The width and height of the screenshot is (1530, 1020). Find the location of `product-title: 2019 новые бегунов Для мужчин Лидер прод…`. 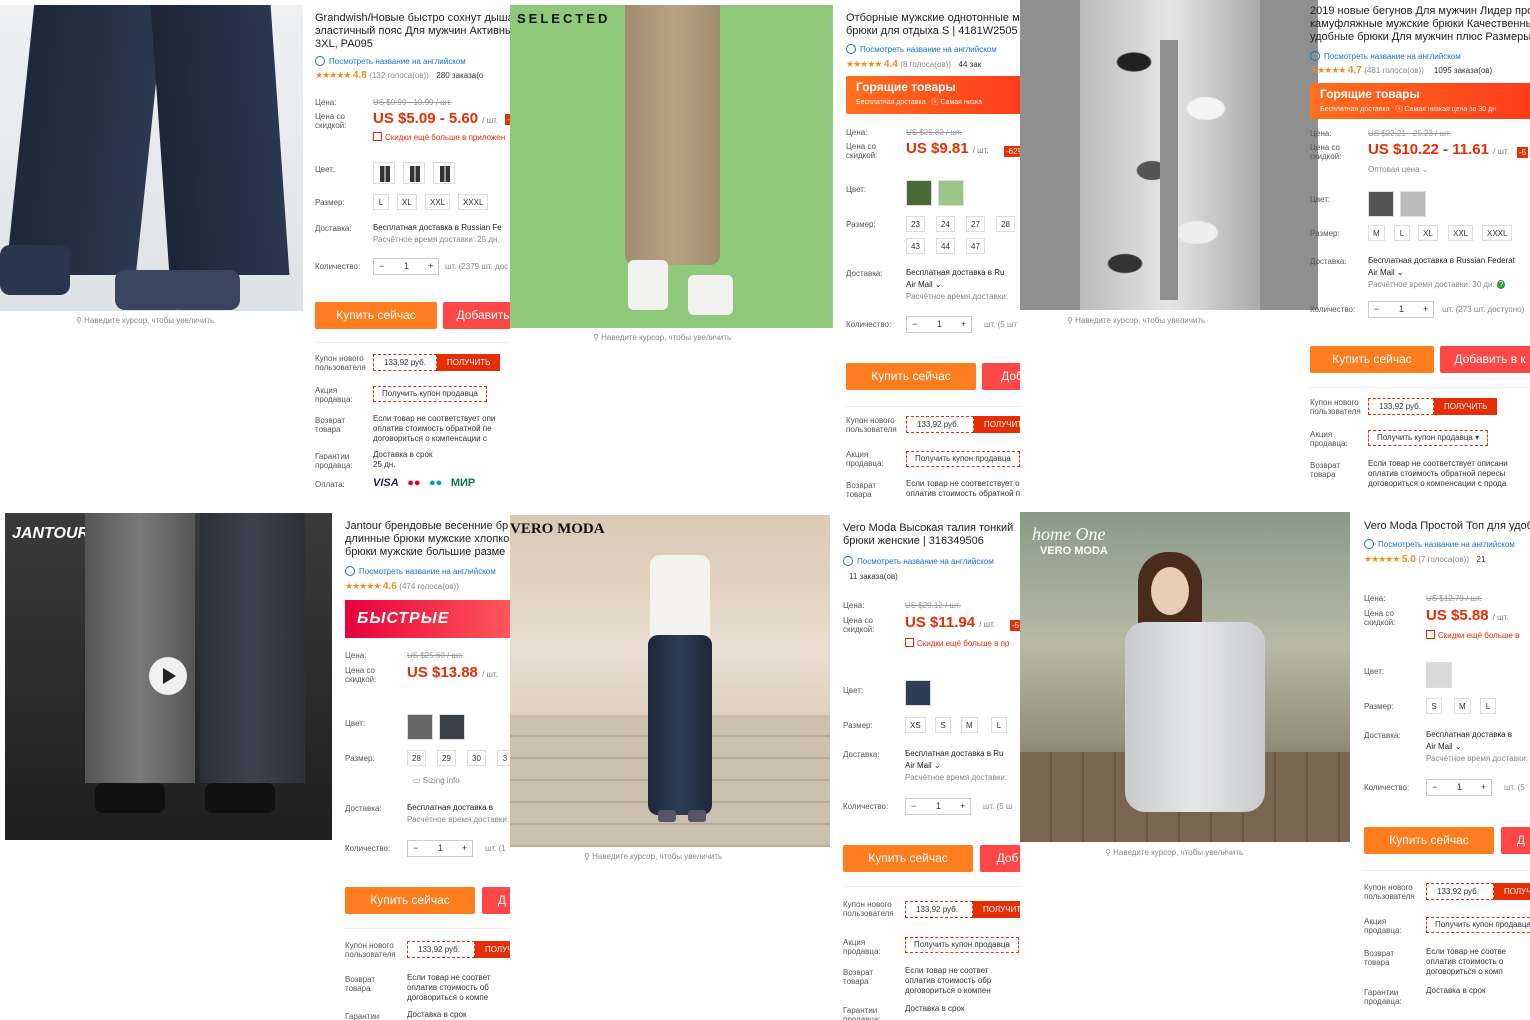

product-title: 2019 новые бегунов Для мужчин Лидер прод… is located at coordinates (1420, 24).